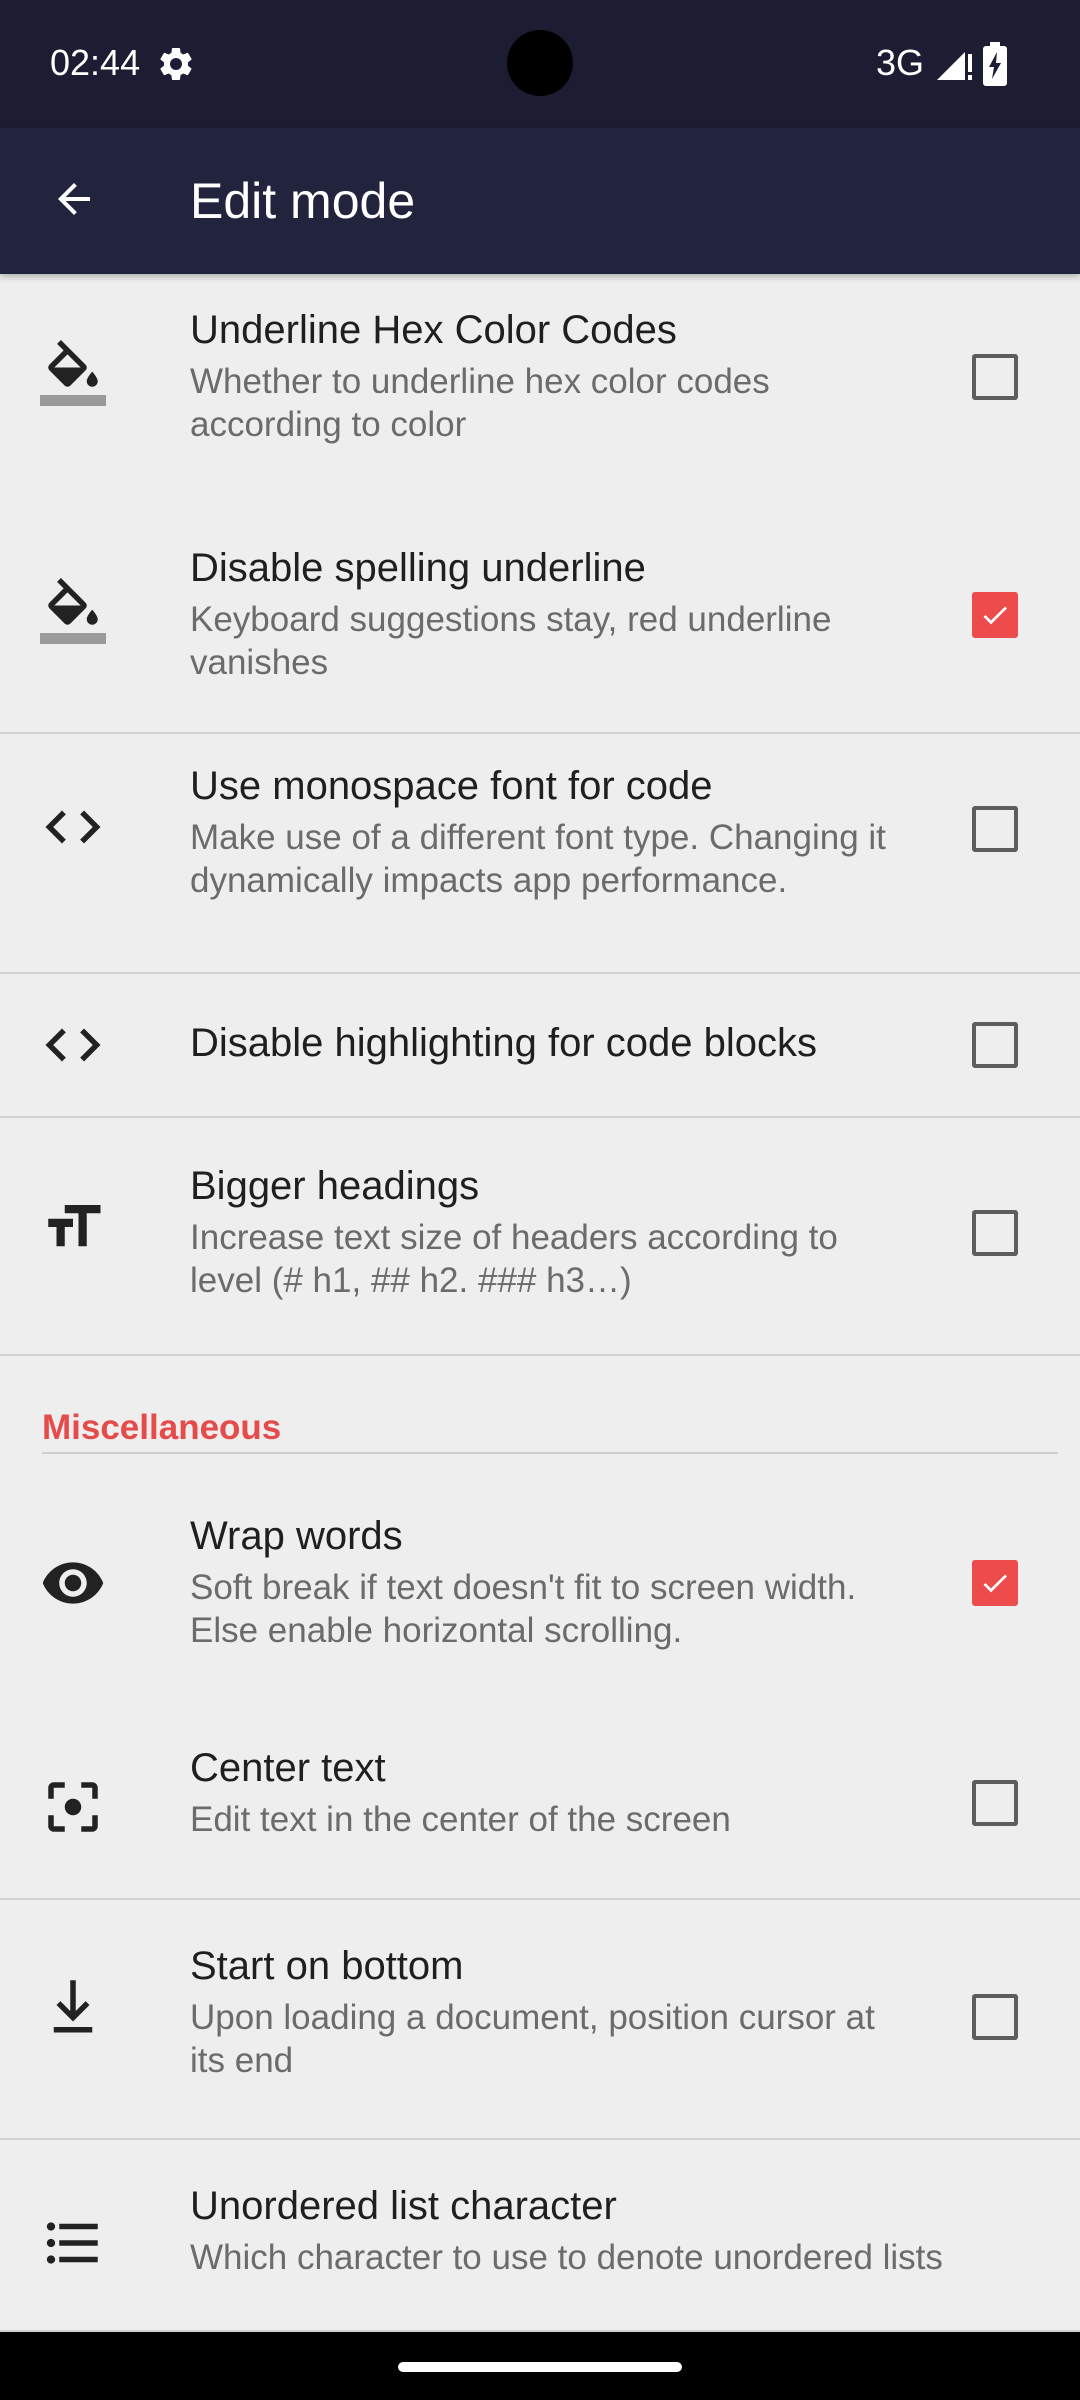  I want to click on app-bar: Edit mode, so click(540, 201).